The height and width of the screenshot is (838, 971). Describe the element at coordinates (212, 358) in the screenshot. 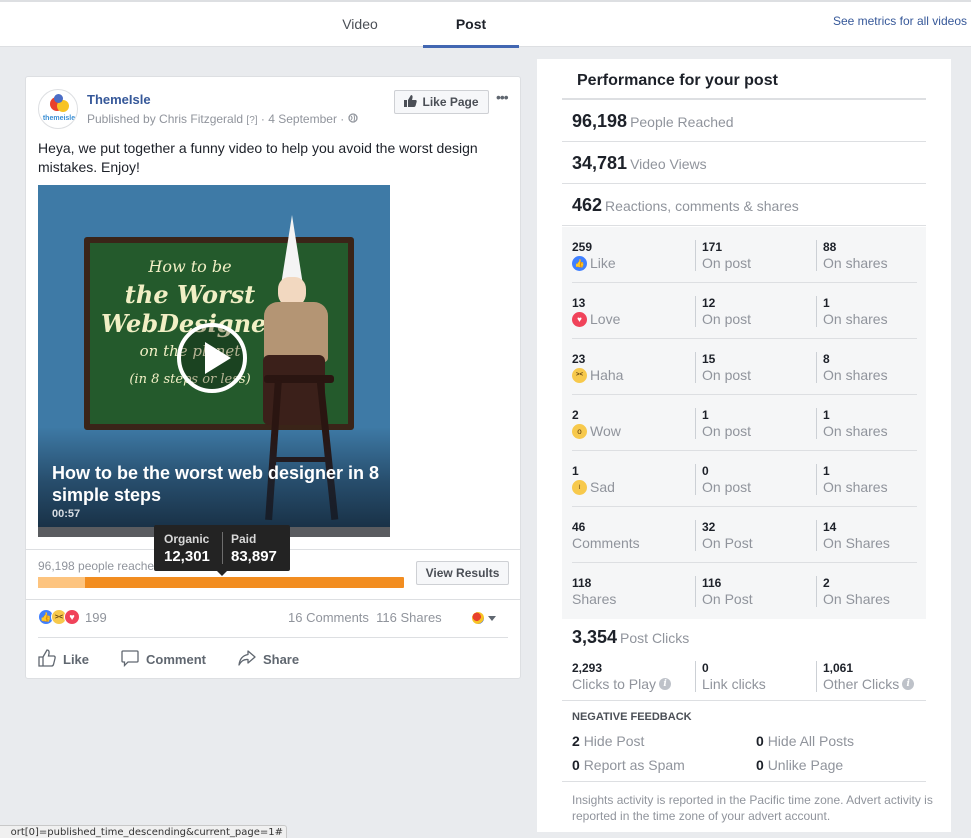

I see `play-icon` at that location.